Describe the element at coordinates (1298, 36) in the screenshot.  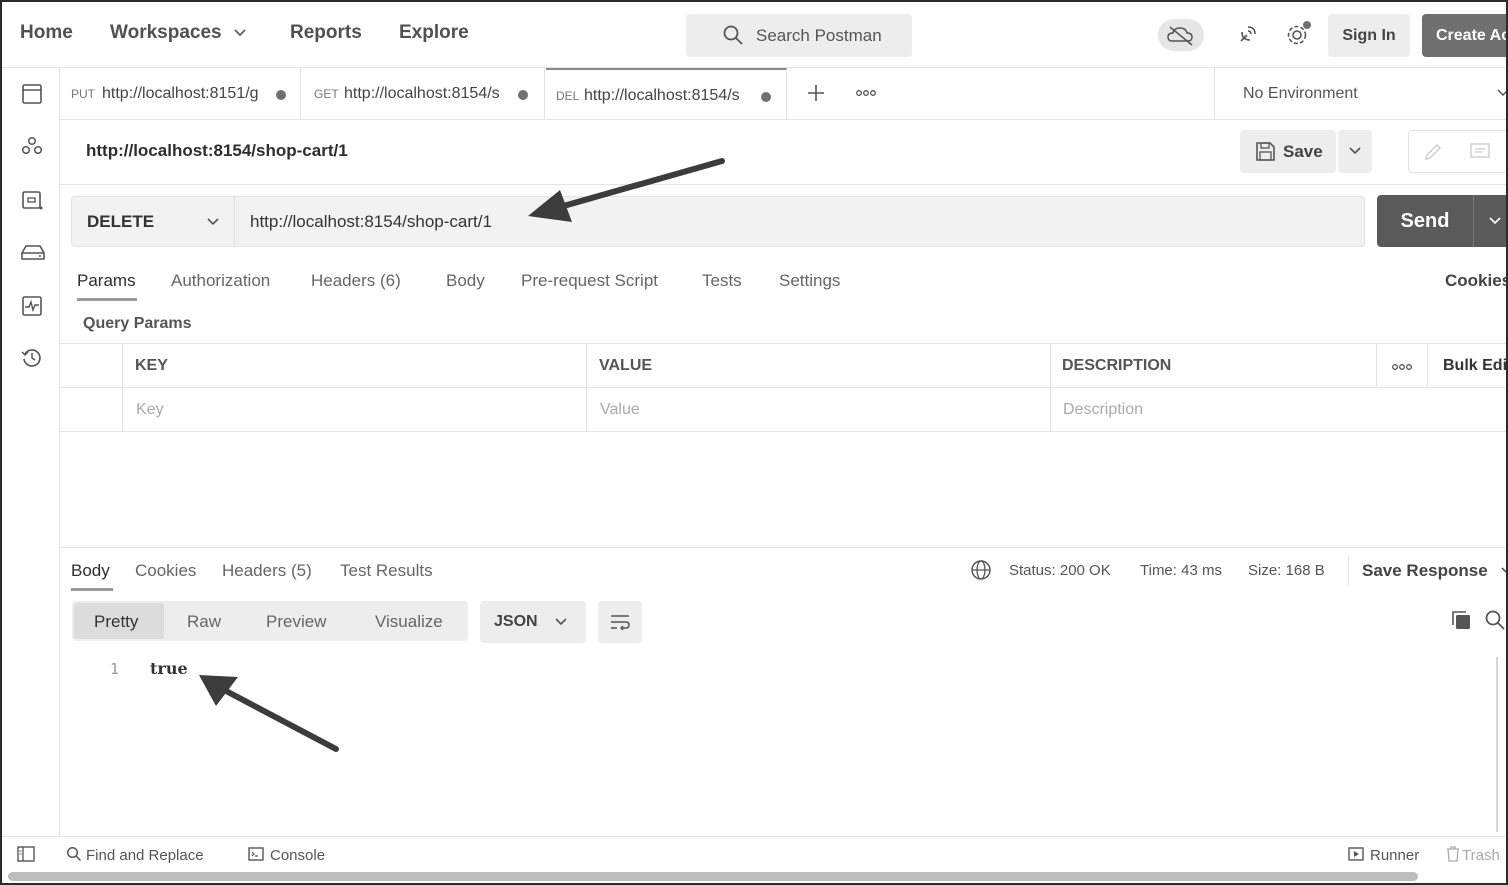
I see `settings-button` at that location.